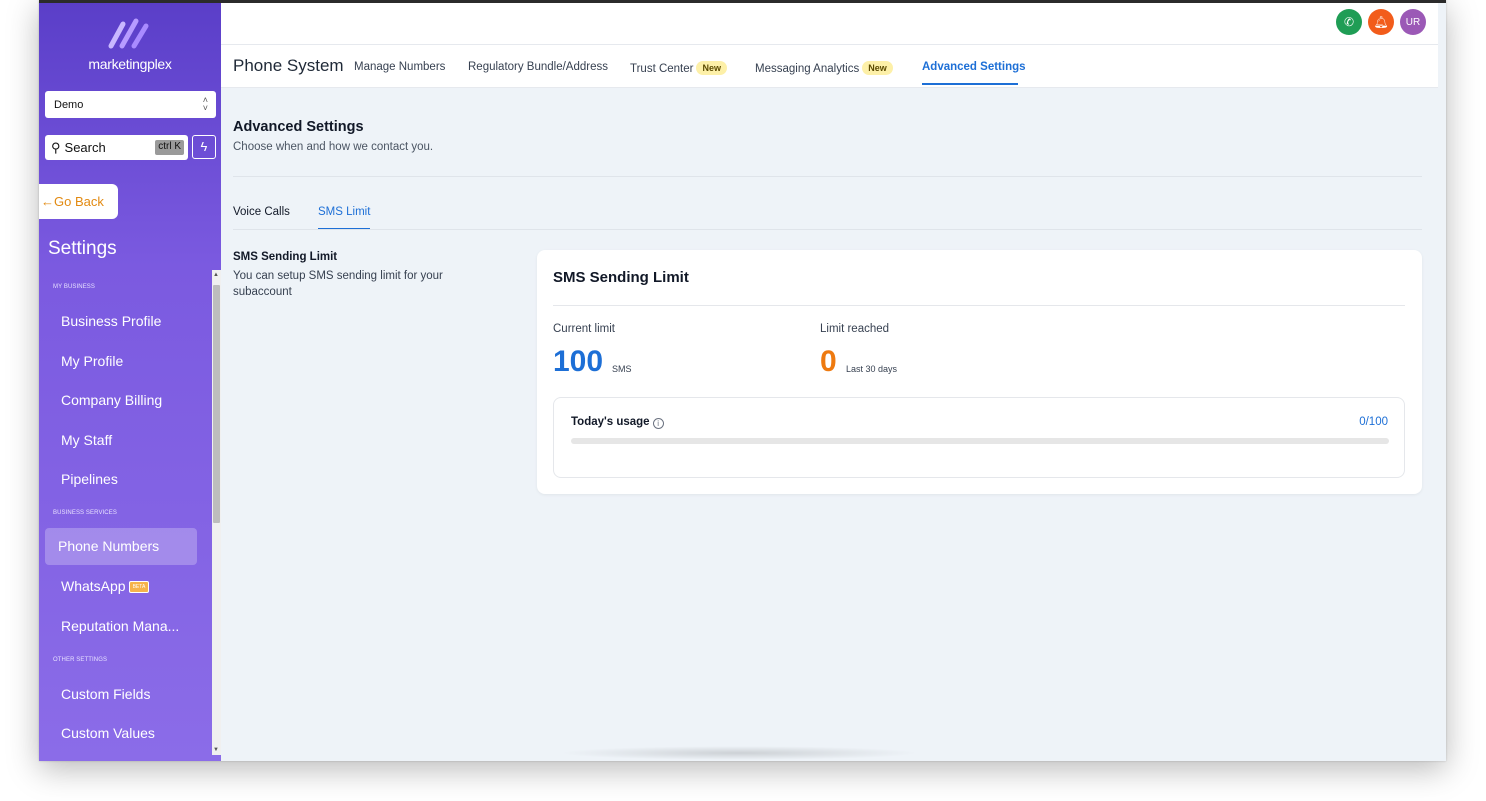  I want to click on account-switcher: Demo ˄ ˅, so click(130, 104).